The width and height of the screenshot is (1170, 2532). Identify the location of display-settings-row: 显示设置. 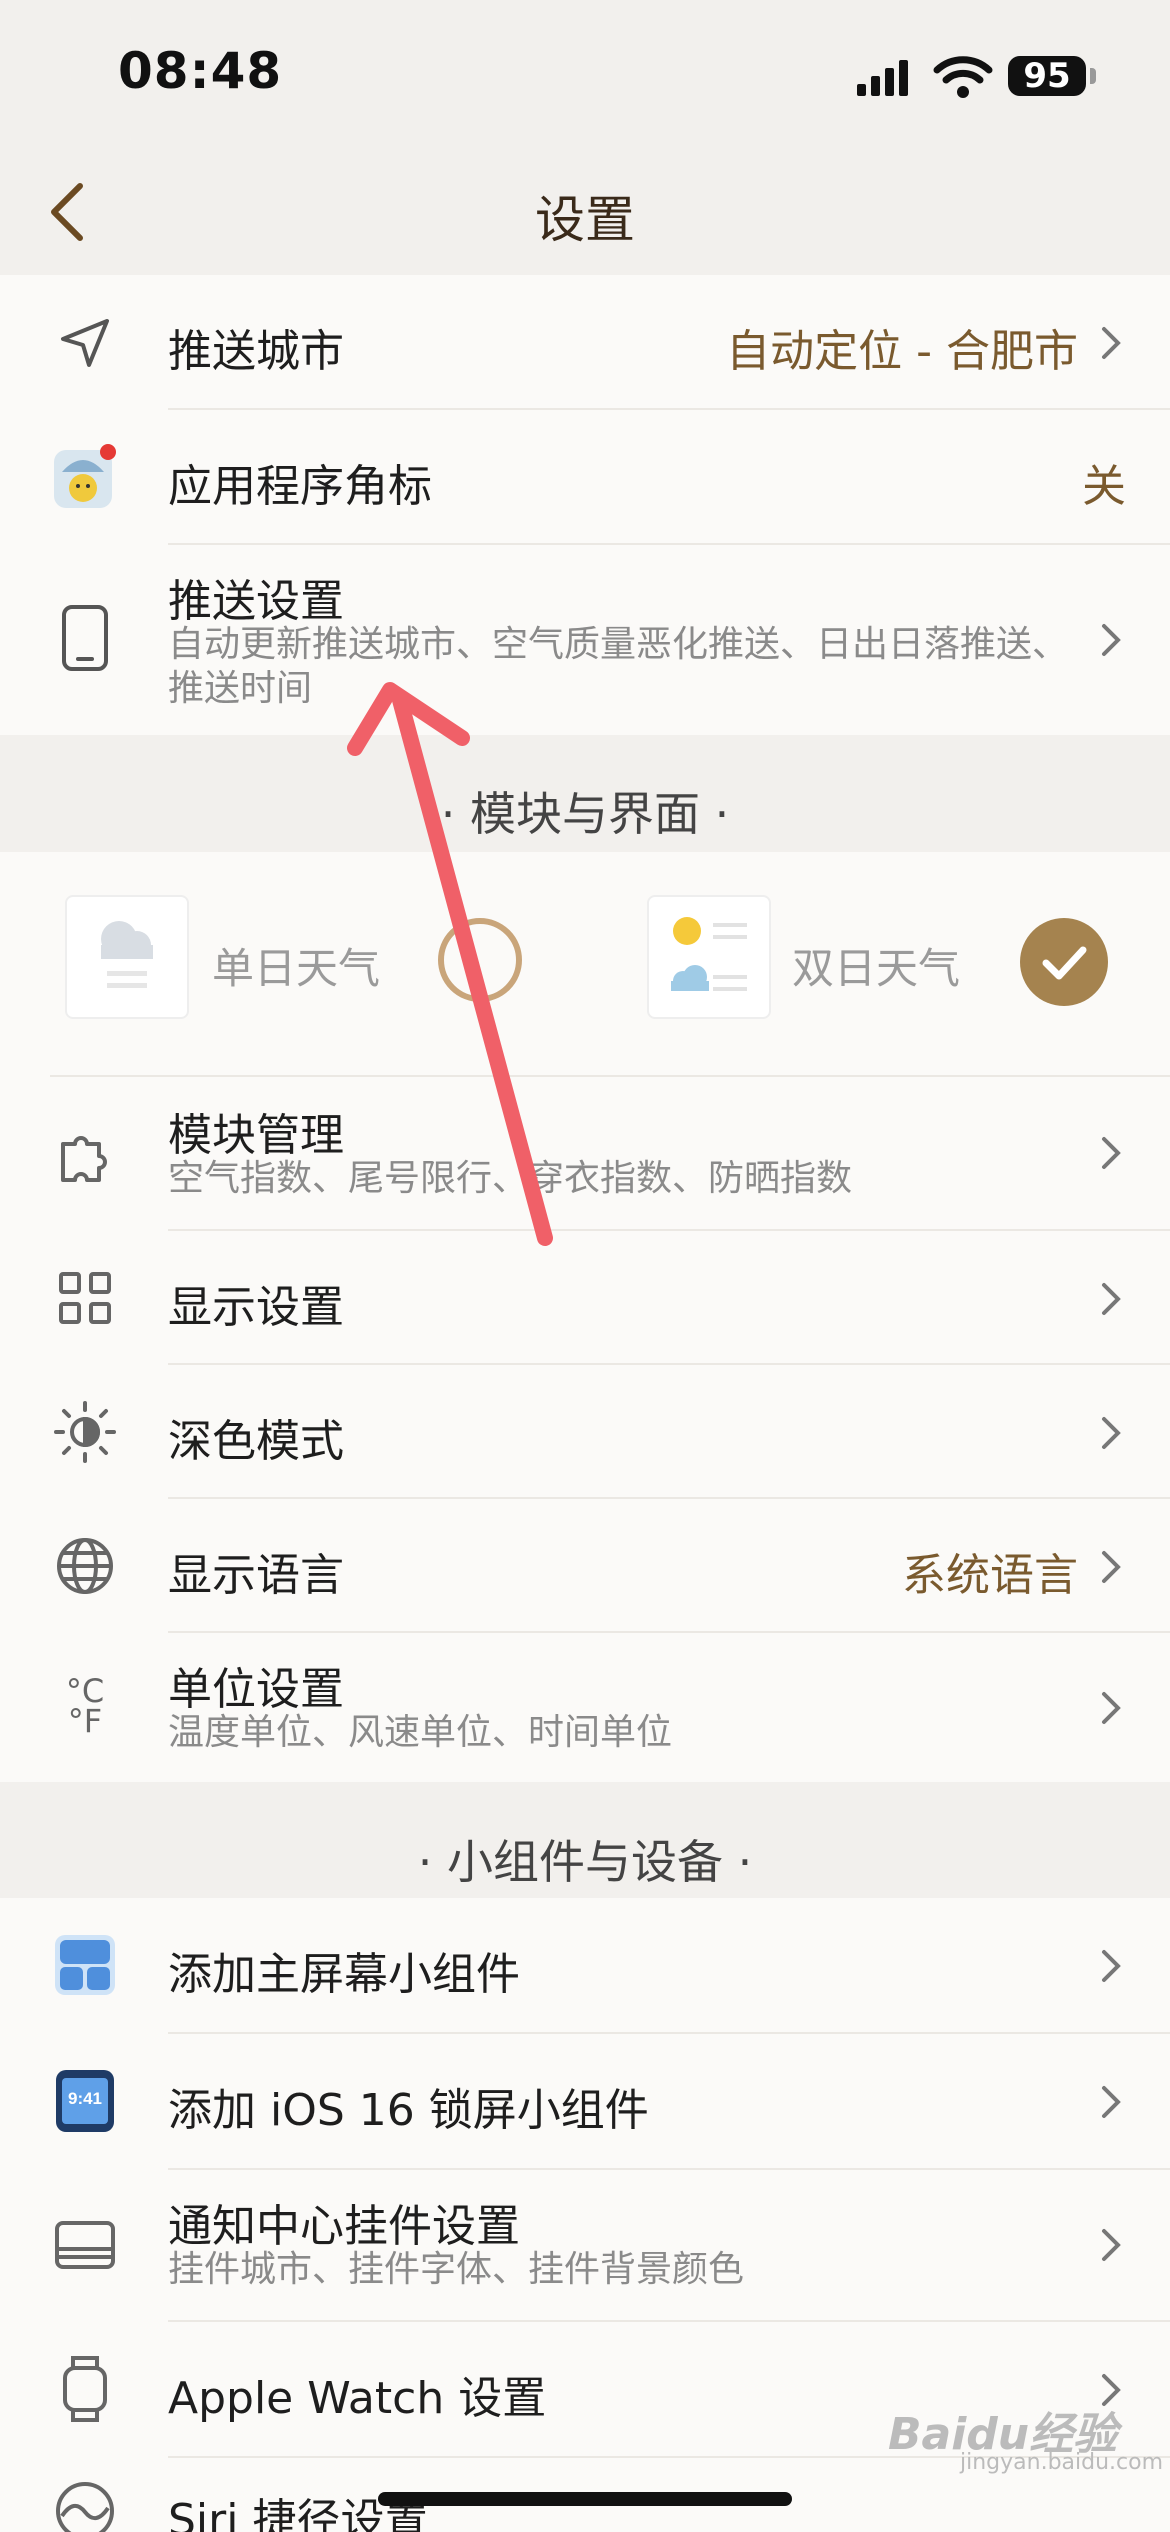
(585, 1298).